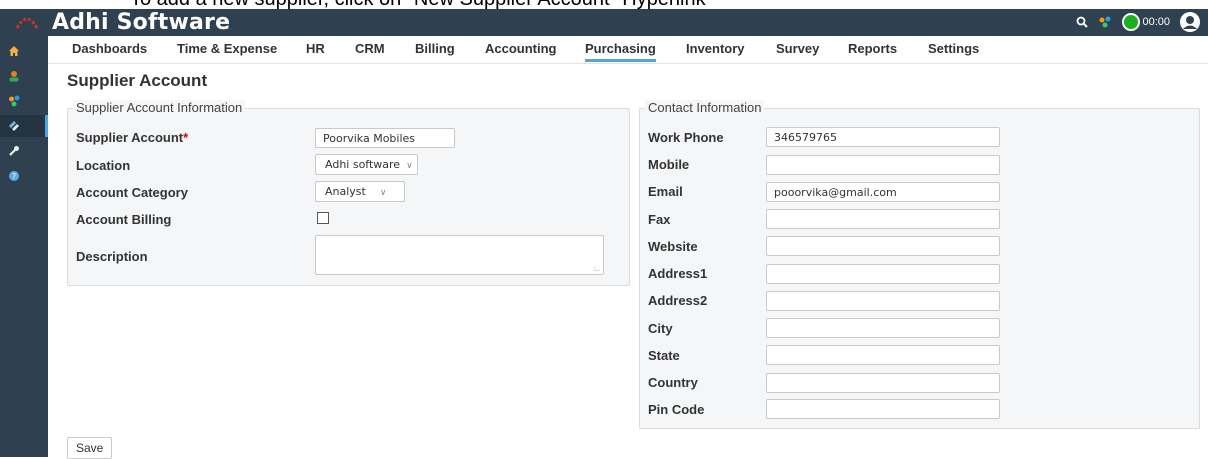 The width and height of the screenshot is (1208, 459). I want to click on supplier-account-label-text: Supplier Account, so click(130, 137).